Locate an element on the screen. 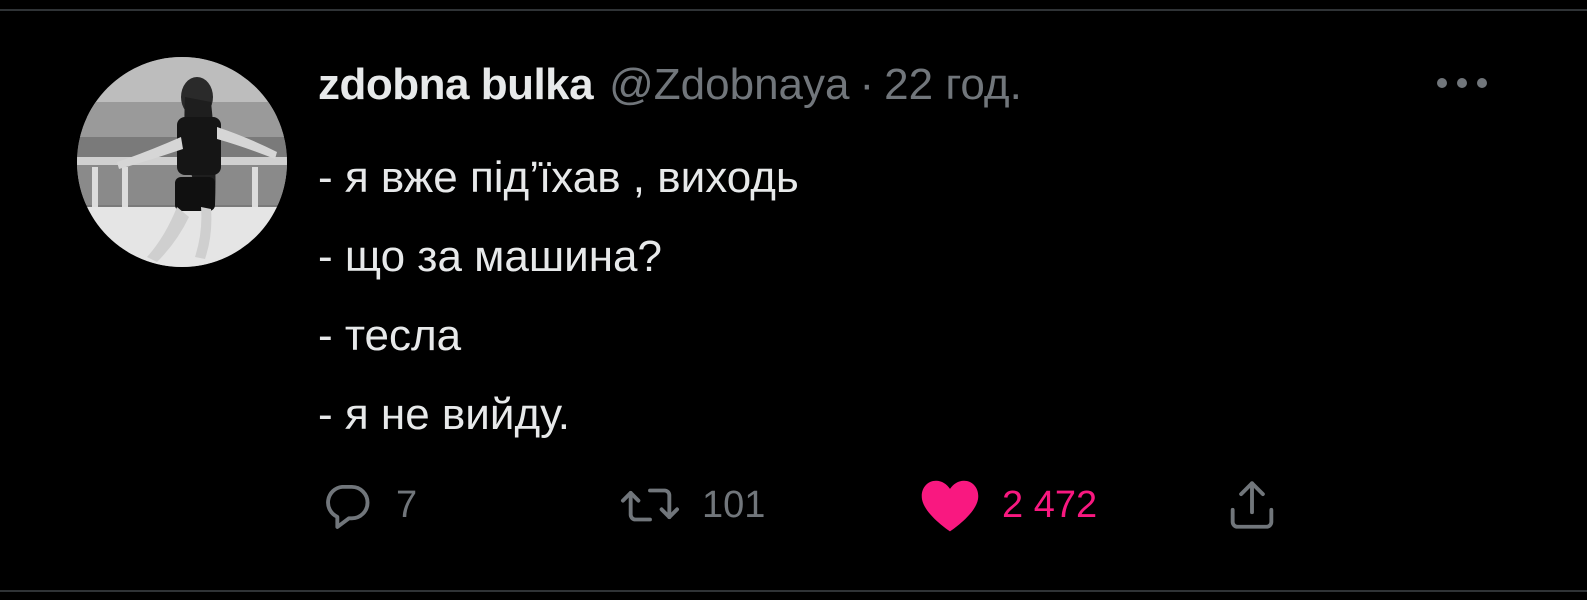 Image resolution: width=1587 pixels, height=600 pixels. tweet-header: zdobna bulka @Zdobnaya · 22 год. is located at coordinates (670, 88).